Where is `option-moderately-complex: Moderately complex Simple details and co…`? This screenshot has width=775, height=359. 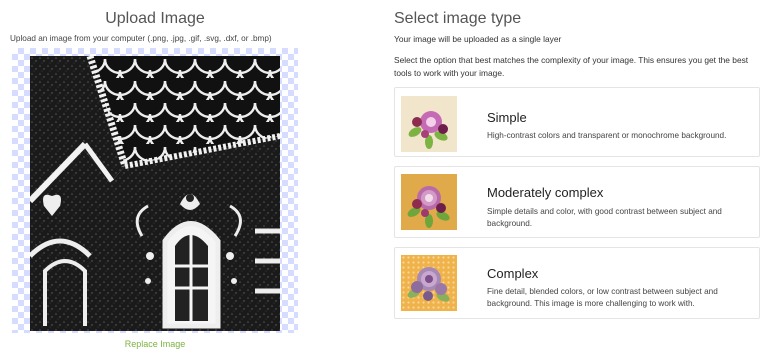
option-moderately-complex: Moderately complex Simple details and co… is located at coordinates (577, 202).